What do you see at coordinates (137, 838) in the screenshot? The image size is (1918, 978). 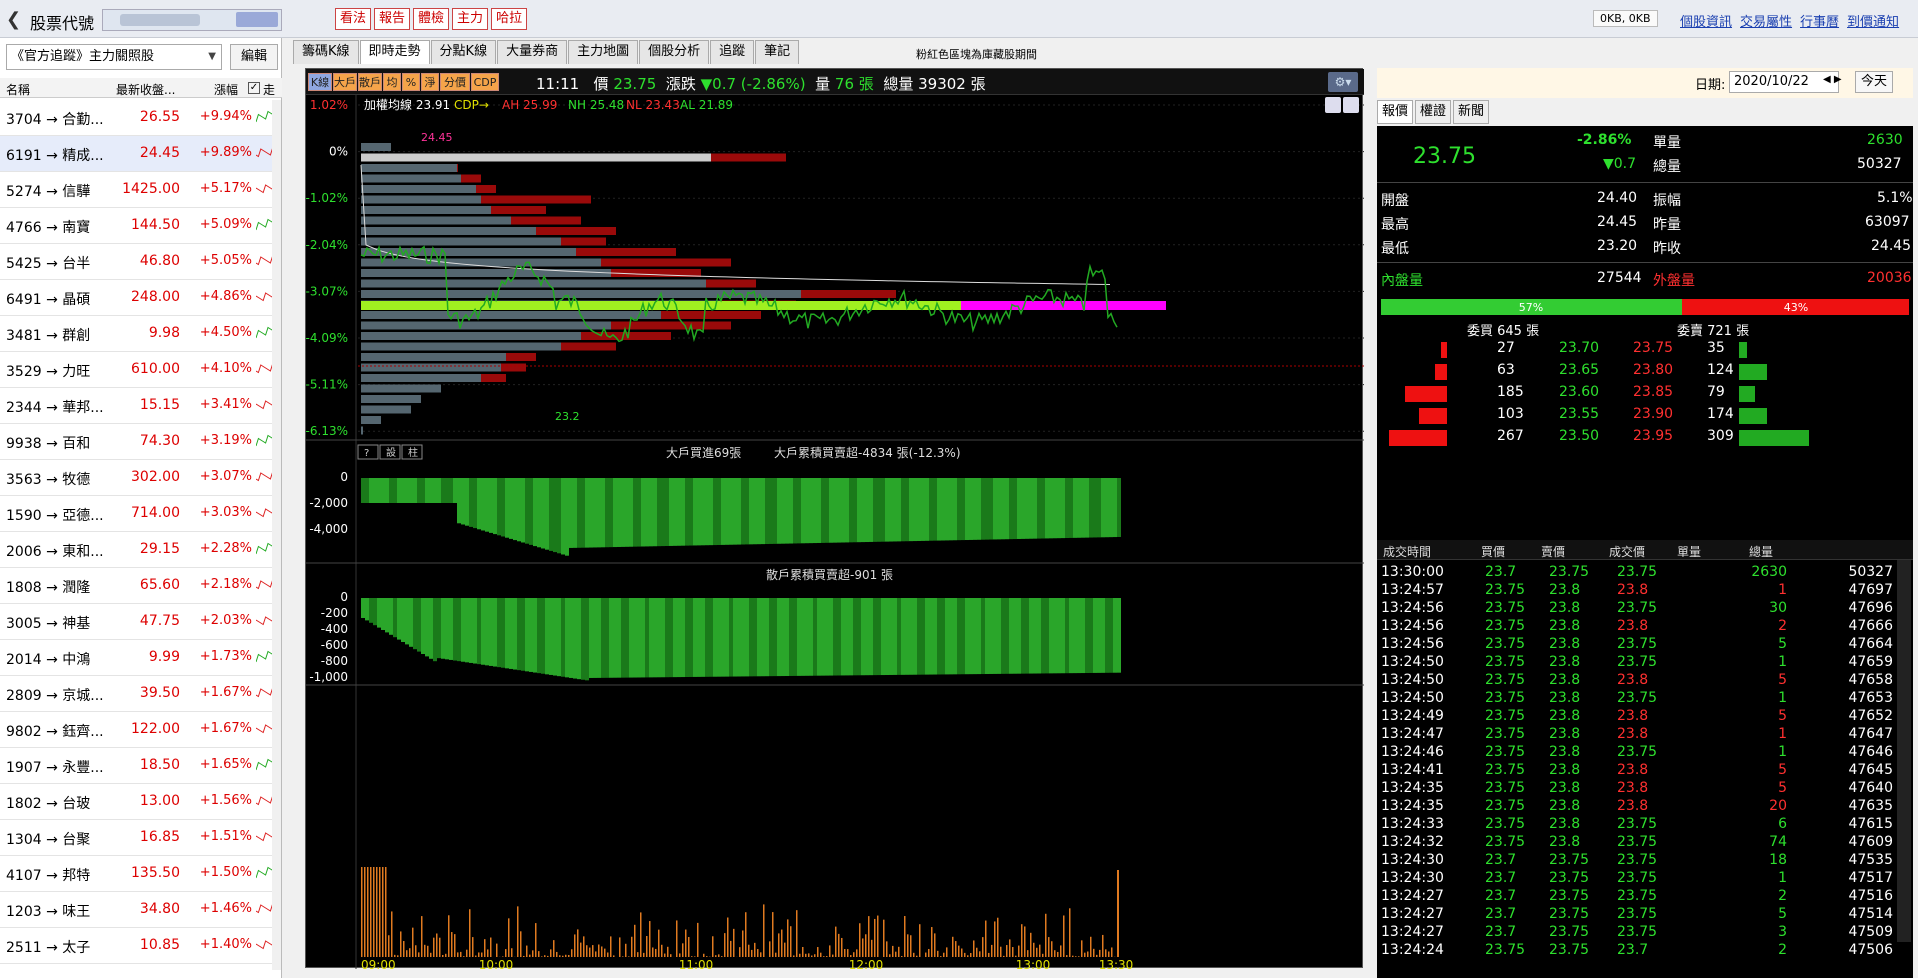 I see `watchlist-row: 1304 → 台聚 16.85 +1.51%` at bounding box center [137, 838].